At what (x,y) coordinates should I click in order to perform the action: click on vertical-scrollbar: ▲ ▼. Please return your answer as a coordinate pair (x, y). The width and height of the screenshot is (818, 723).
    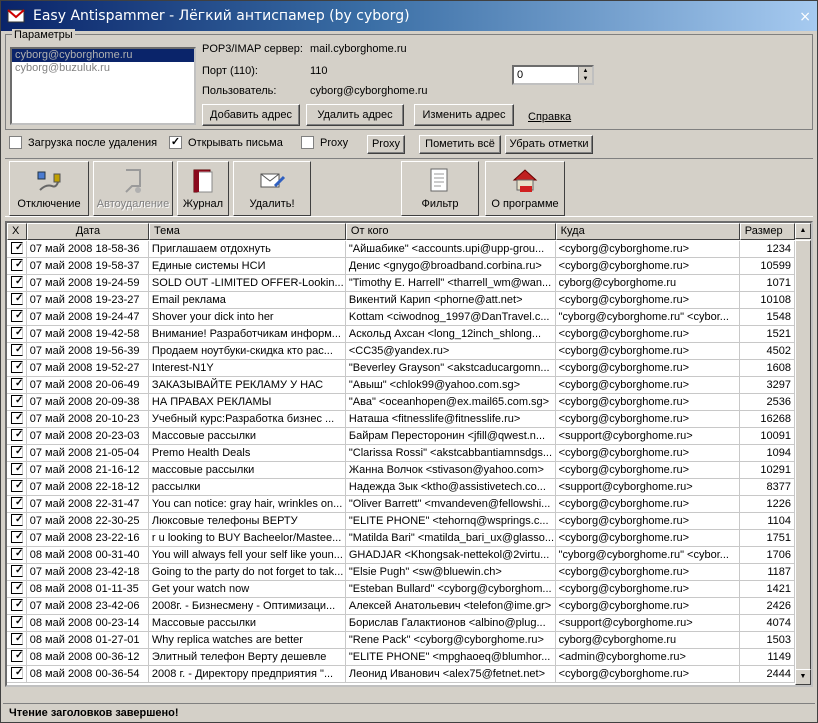
    Looking at the image, I should click on (803, 454).